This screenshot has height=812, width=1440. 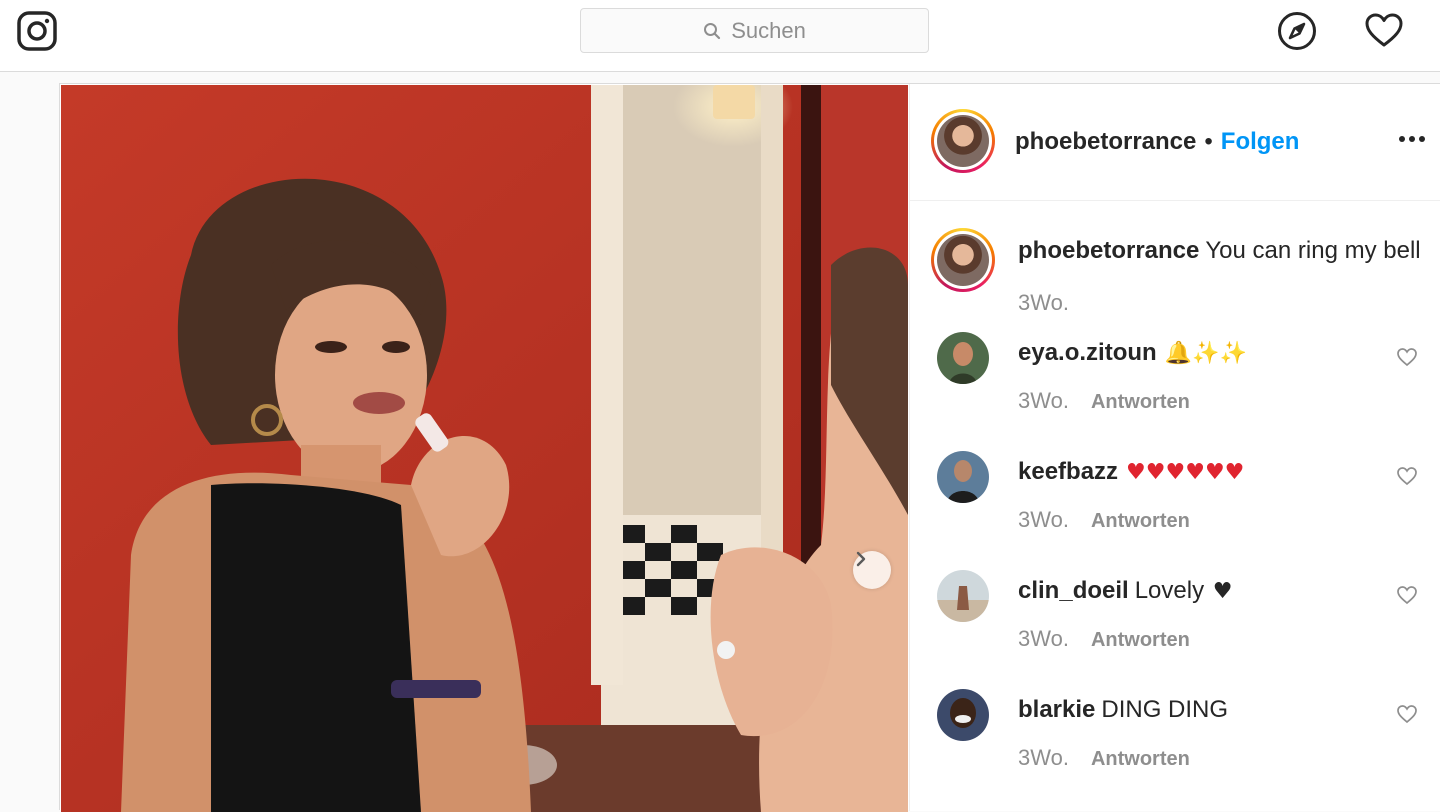 What do you see at coordinates (1260, 142) in the screenshot?
I see `follow-button: Folgen` at bounding box center [1260, 142].